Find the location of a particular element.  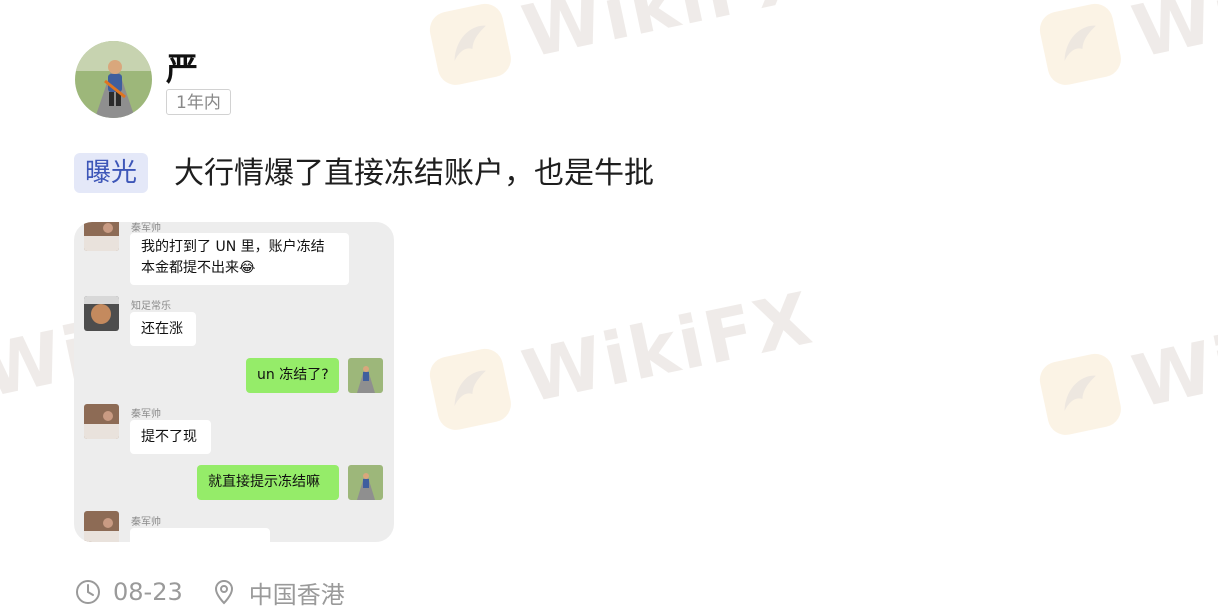

user-avatar is located at coordinates (113, 79).